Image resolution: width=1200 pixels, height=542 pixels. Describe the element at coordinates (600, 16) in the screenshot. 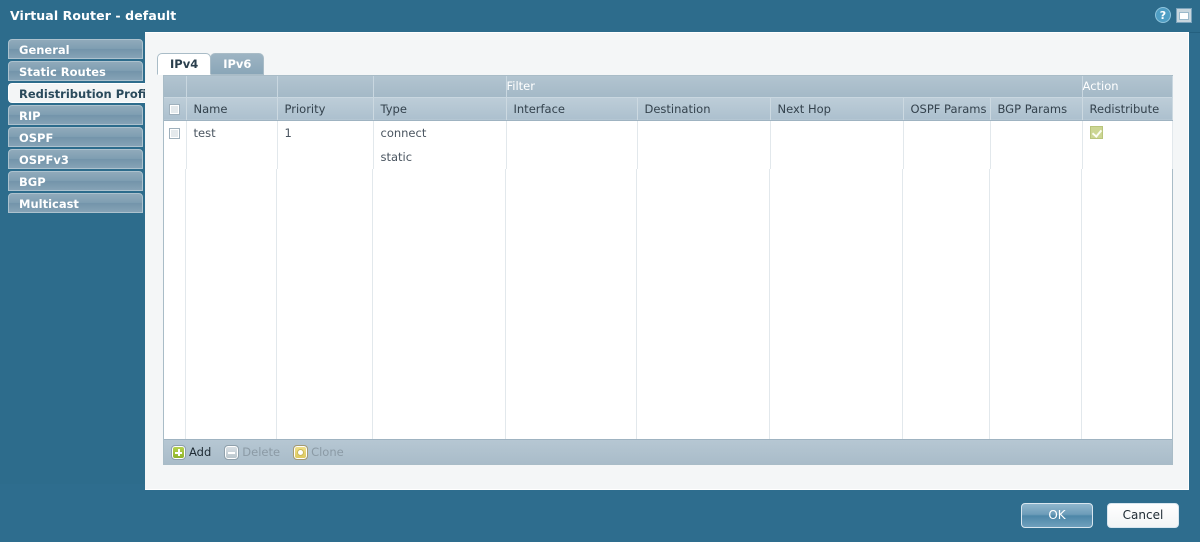

I see `window-titlebar: Virtual Router - default ?` at that location.